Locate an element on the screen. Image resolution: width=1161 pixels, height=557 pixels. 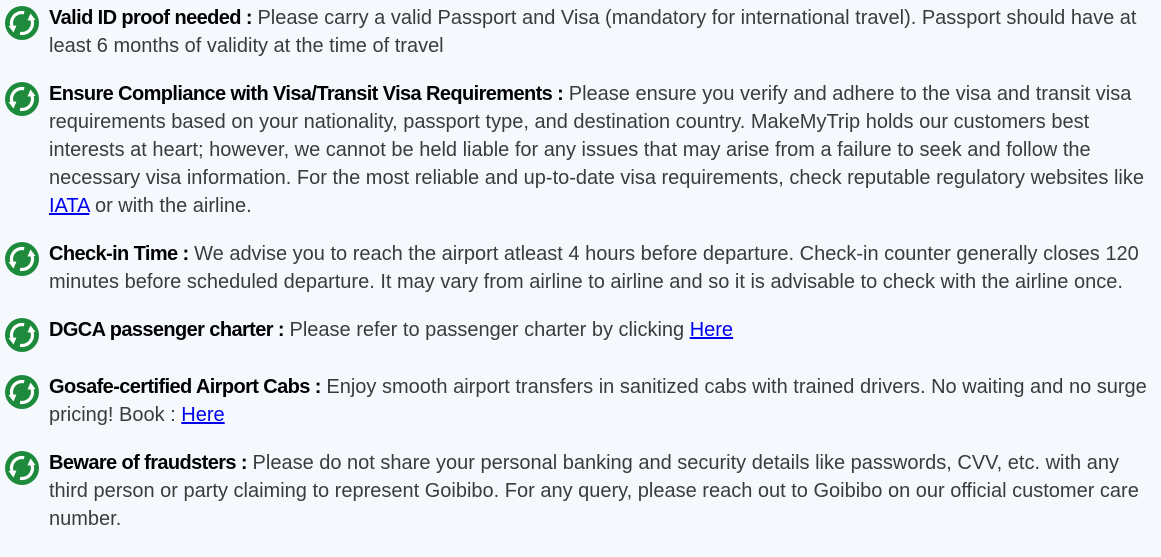
note-title: Gosafe-certified Airport Cabs : is located at coordinates (185, 387).